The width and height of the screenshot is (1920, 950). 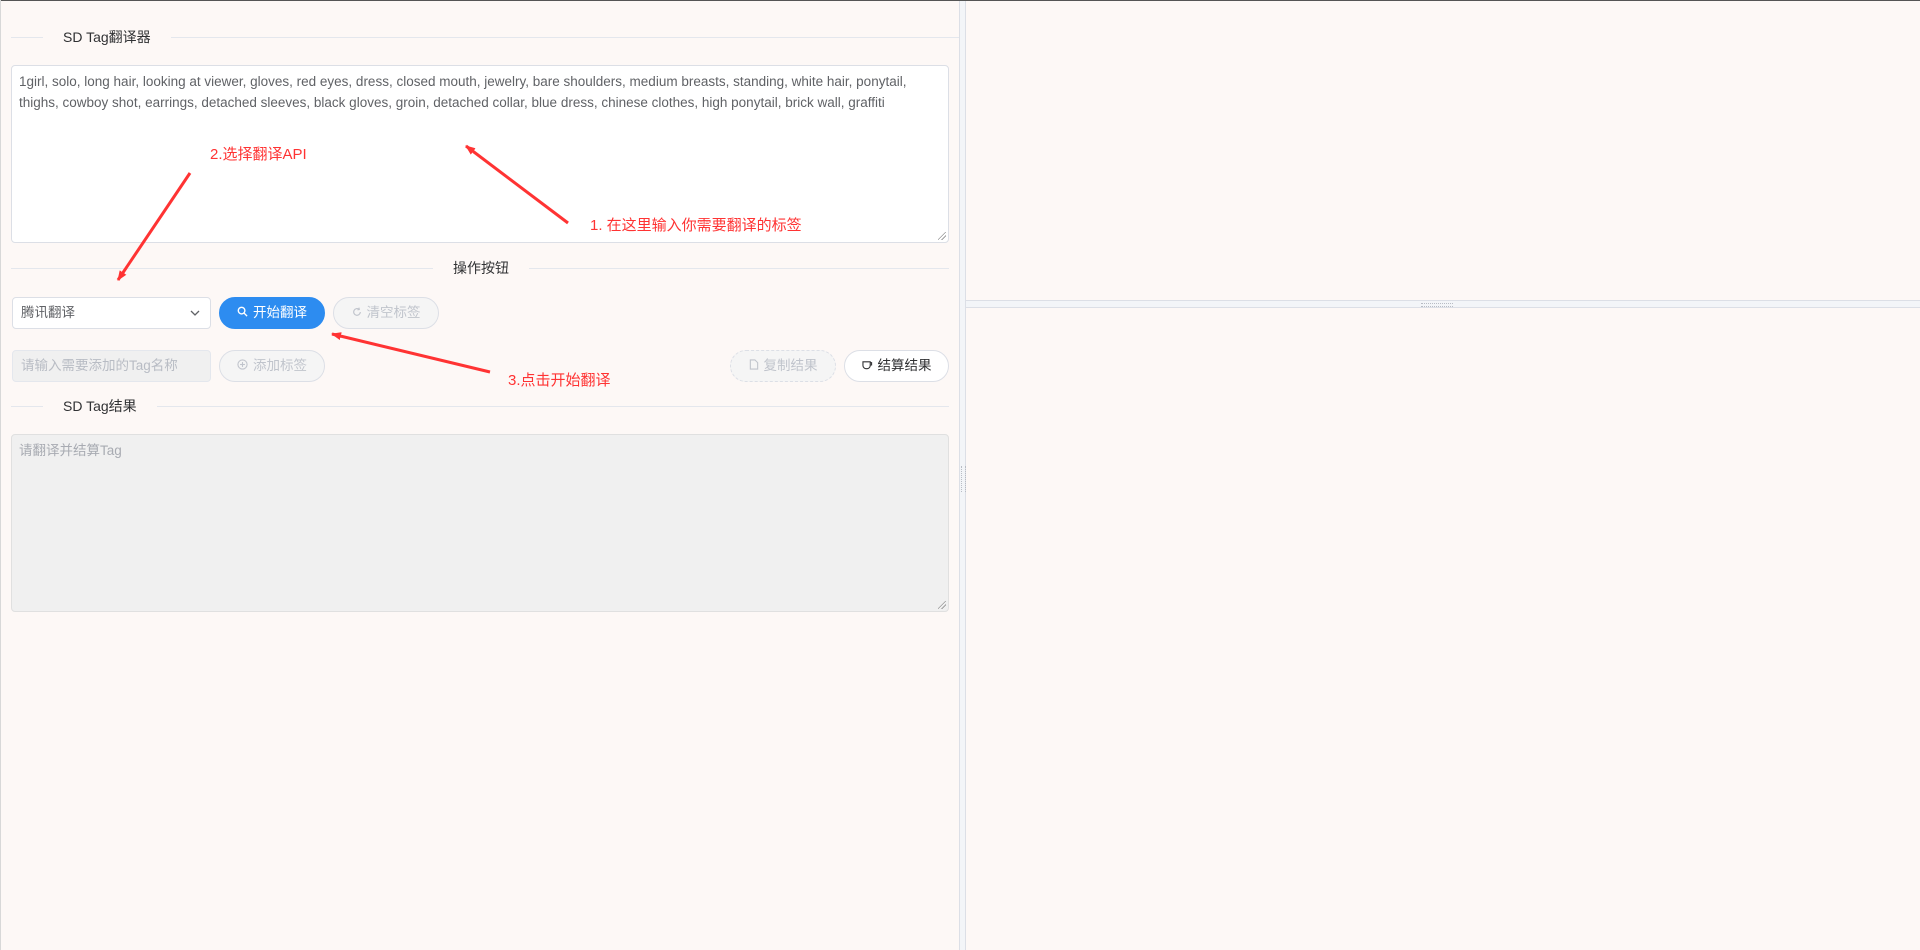 I want to click on annotation-step3: 3.点击开始翻译, so click(x=559, y=380).